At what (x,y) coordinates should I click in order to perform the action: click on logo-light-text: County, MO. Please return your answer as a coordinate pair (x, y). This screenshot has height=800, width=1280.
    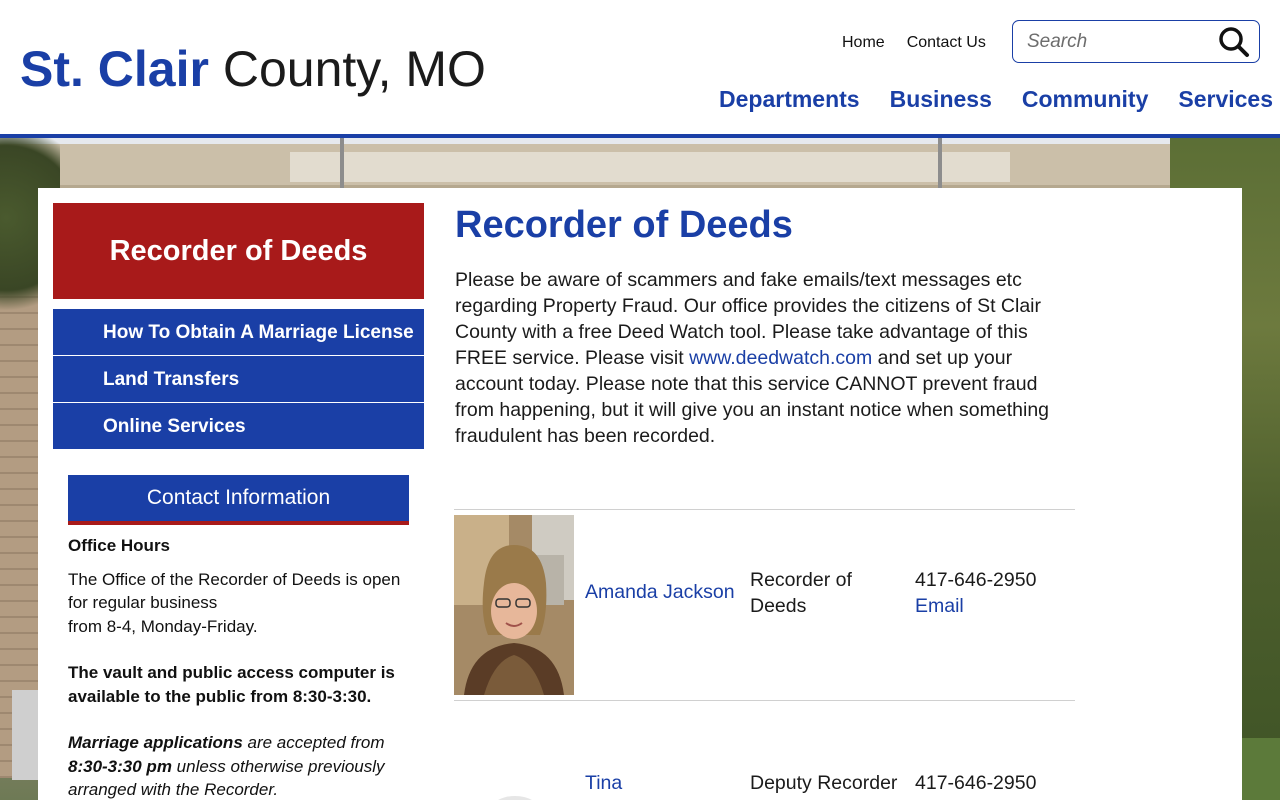
    Looking at the image, I should click on (354, 69).